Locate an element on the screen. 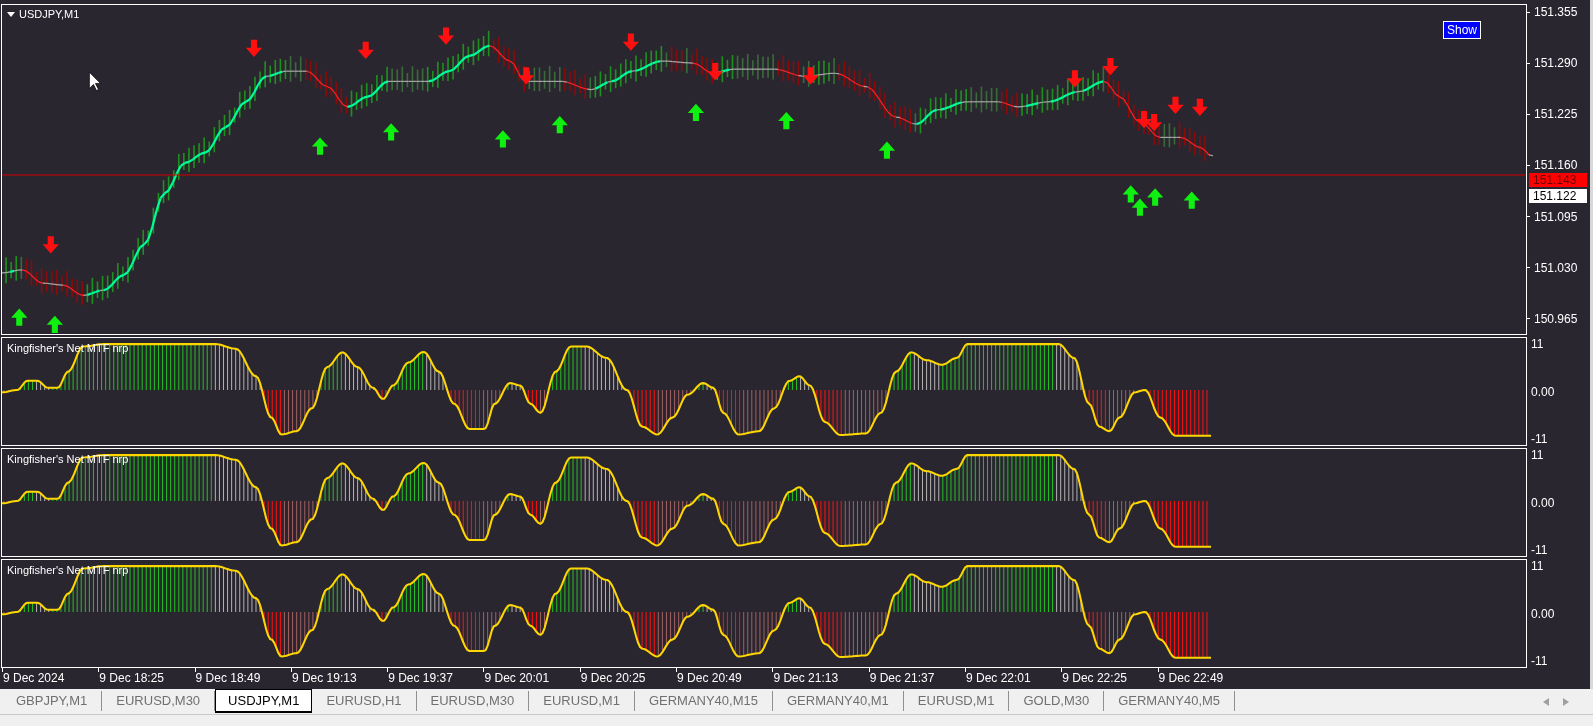 Image resolution: width=1593 pixels, height=726 pixels. time-label: 9 Dec 20:25 is located at coordinates (613, 678).